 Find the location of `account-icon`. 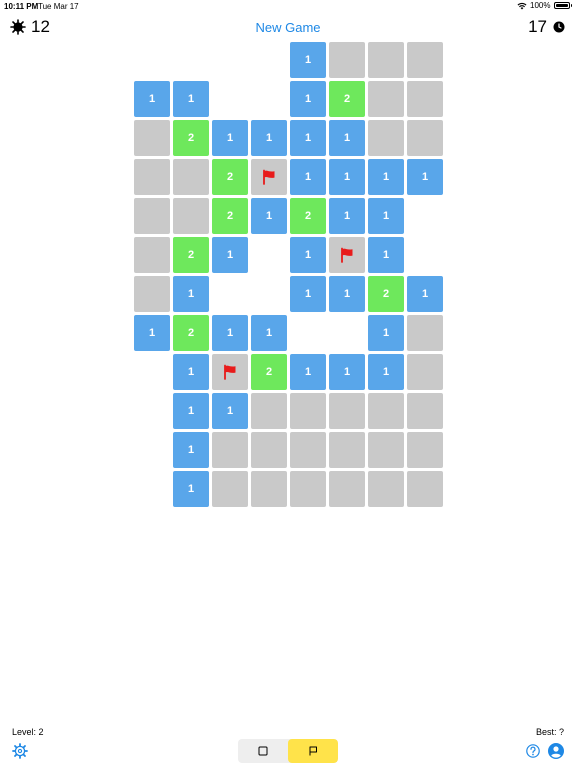

account-icon is located at coordinates (556, 751).